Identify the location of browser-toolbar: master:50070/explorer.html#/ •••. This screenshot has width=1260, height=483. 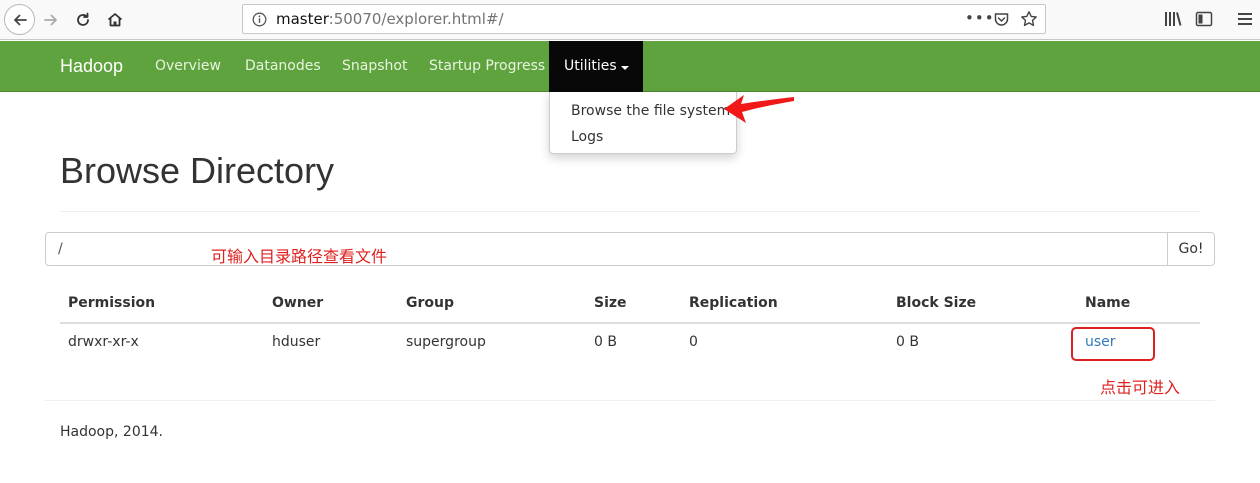
(630, 20).